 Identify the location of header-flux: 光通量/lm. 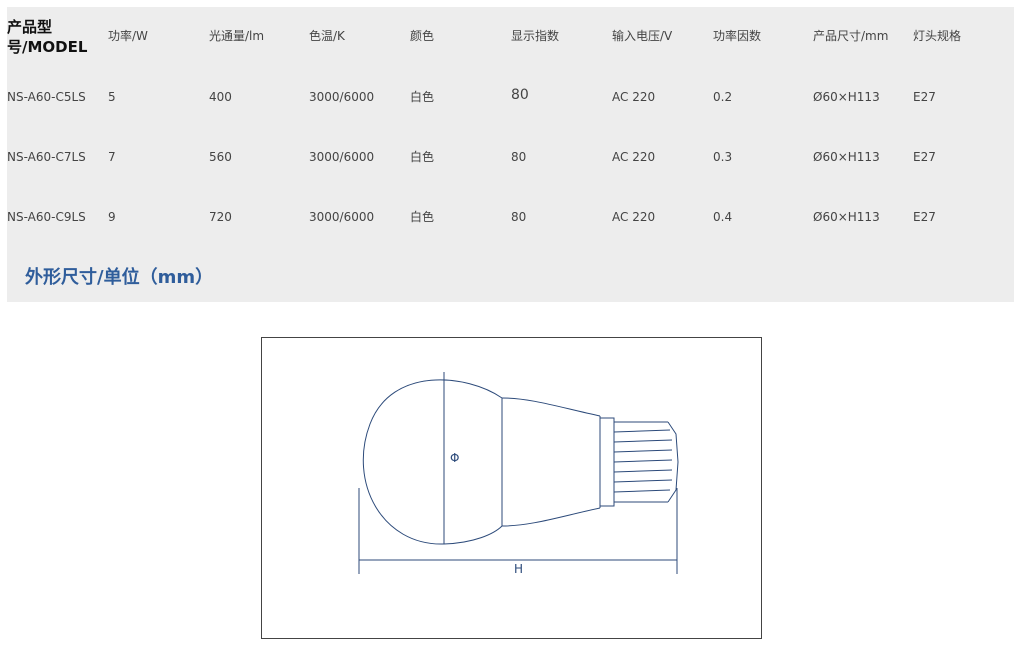
(237, 36).